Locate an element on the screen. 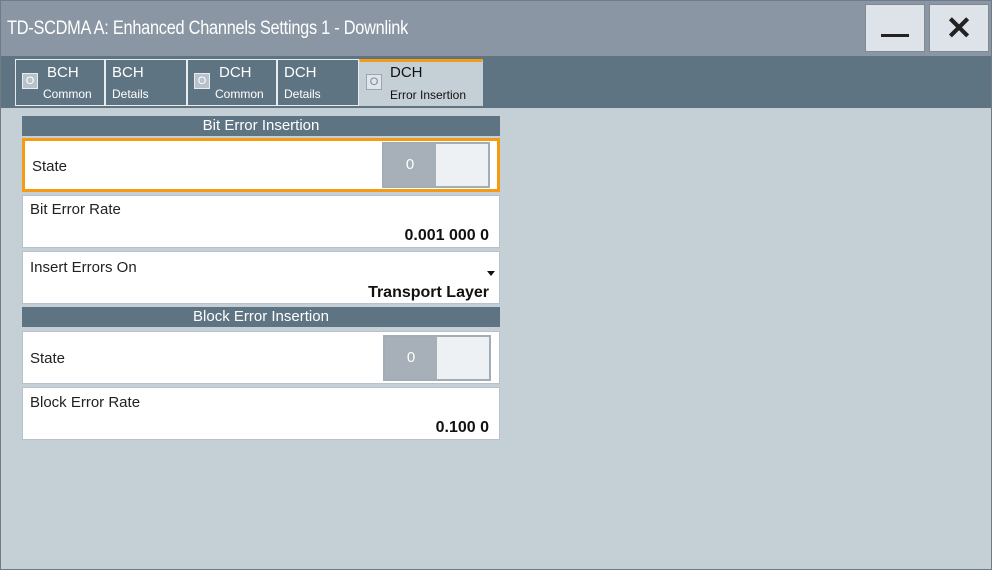 Image resolution: width=992 pixels, height=570 pixels. close-button: ✕ is located at coordinates (959, 28).